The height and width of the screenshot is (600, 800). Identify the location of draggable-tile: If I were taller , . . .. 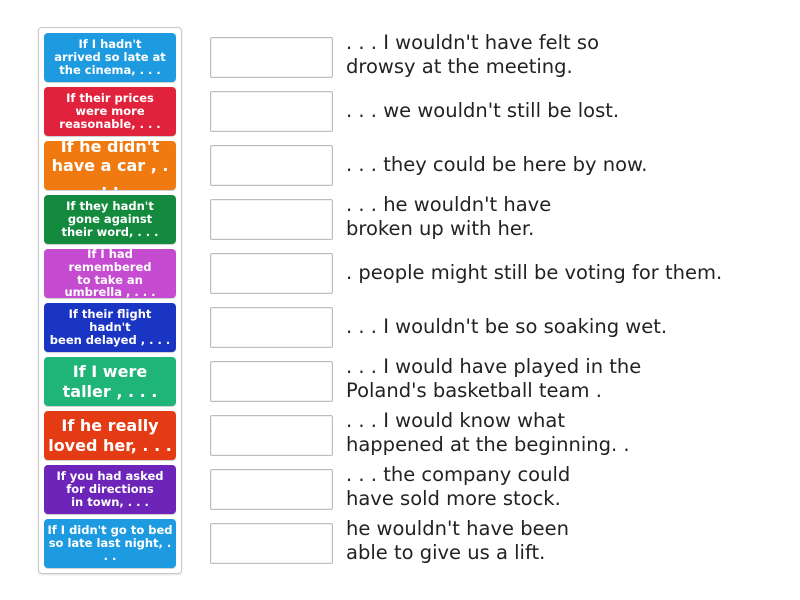
(110, 381).